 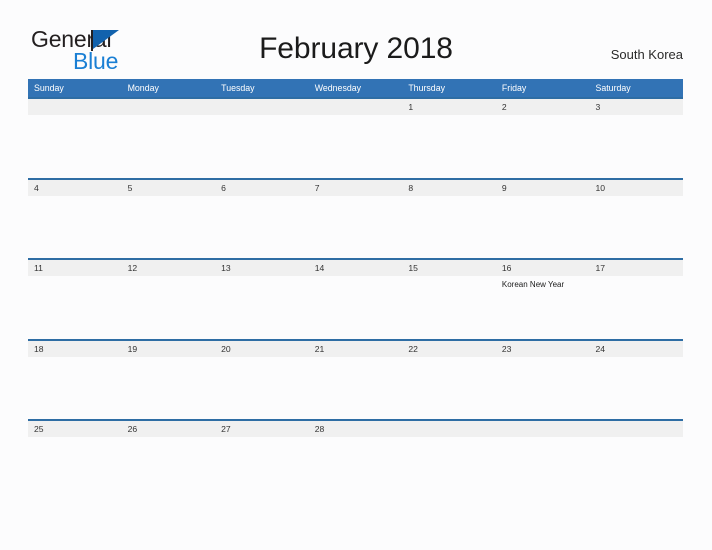 I want to click on weekday-header-friday: Friday, so click(x=514, y=88).